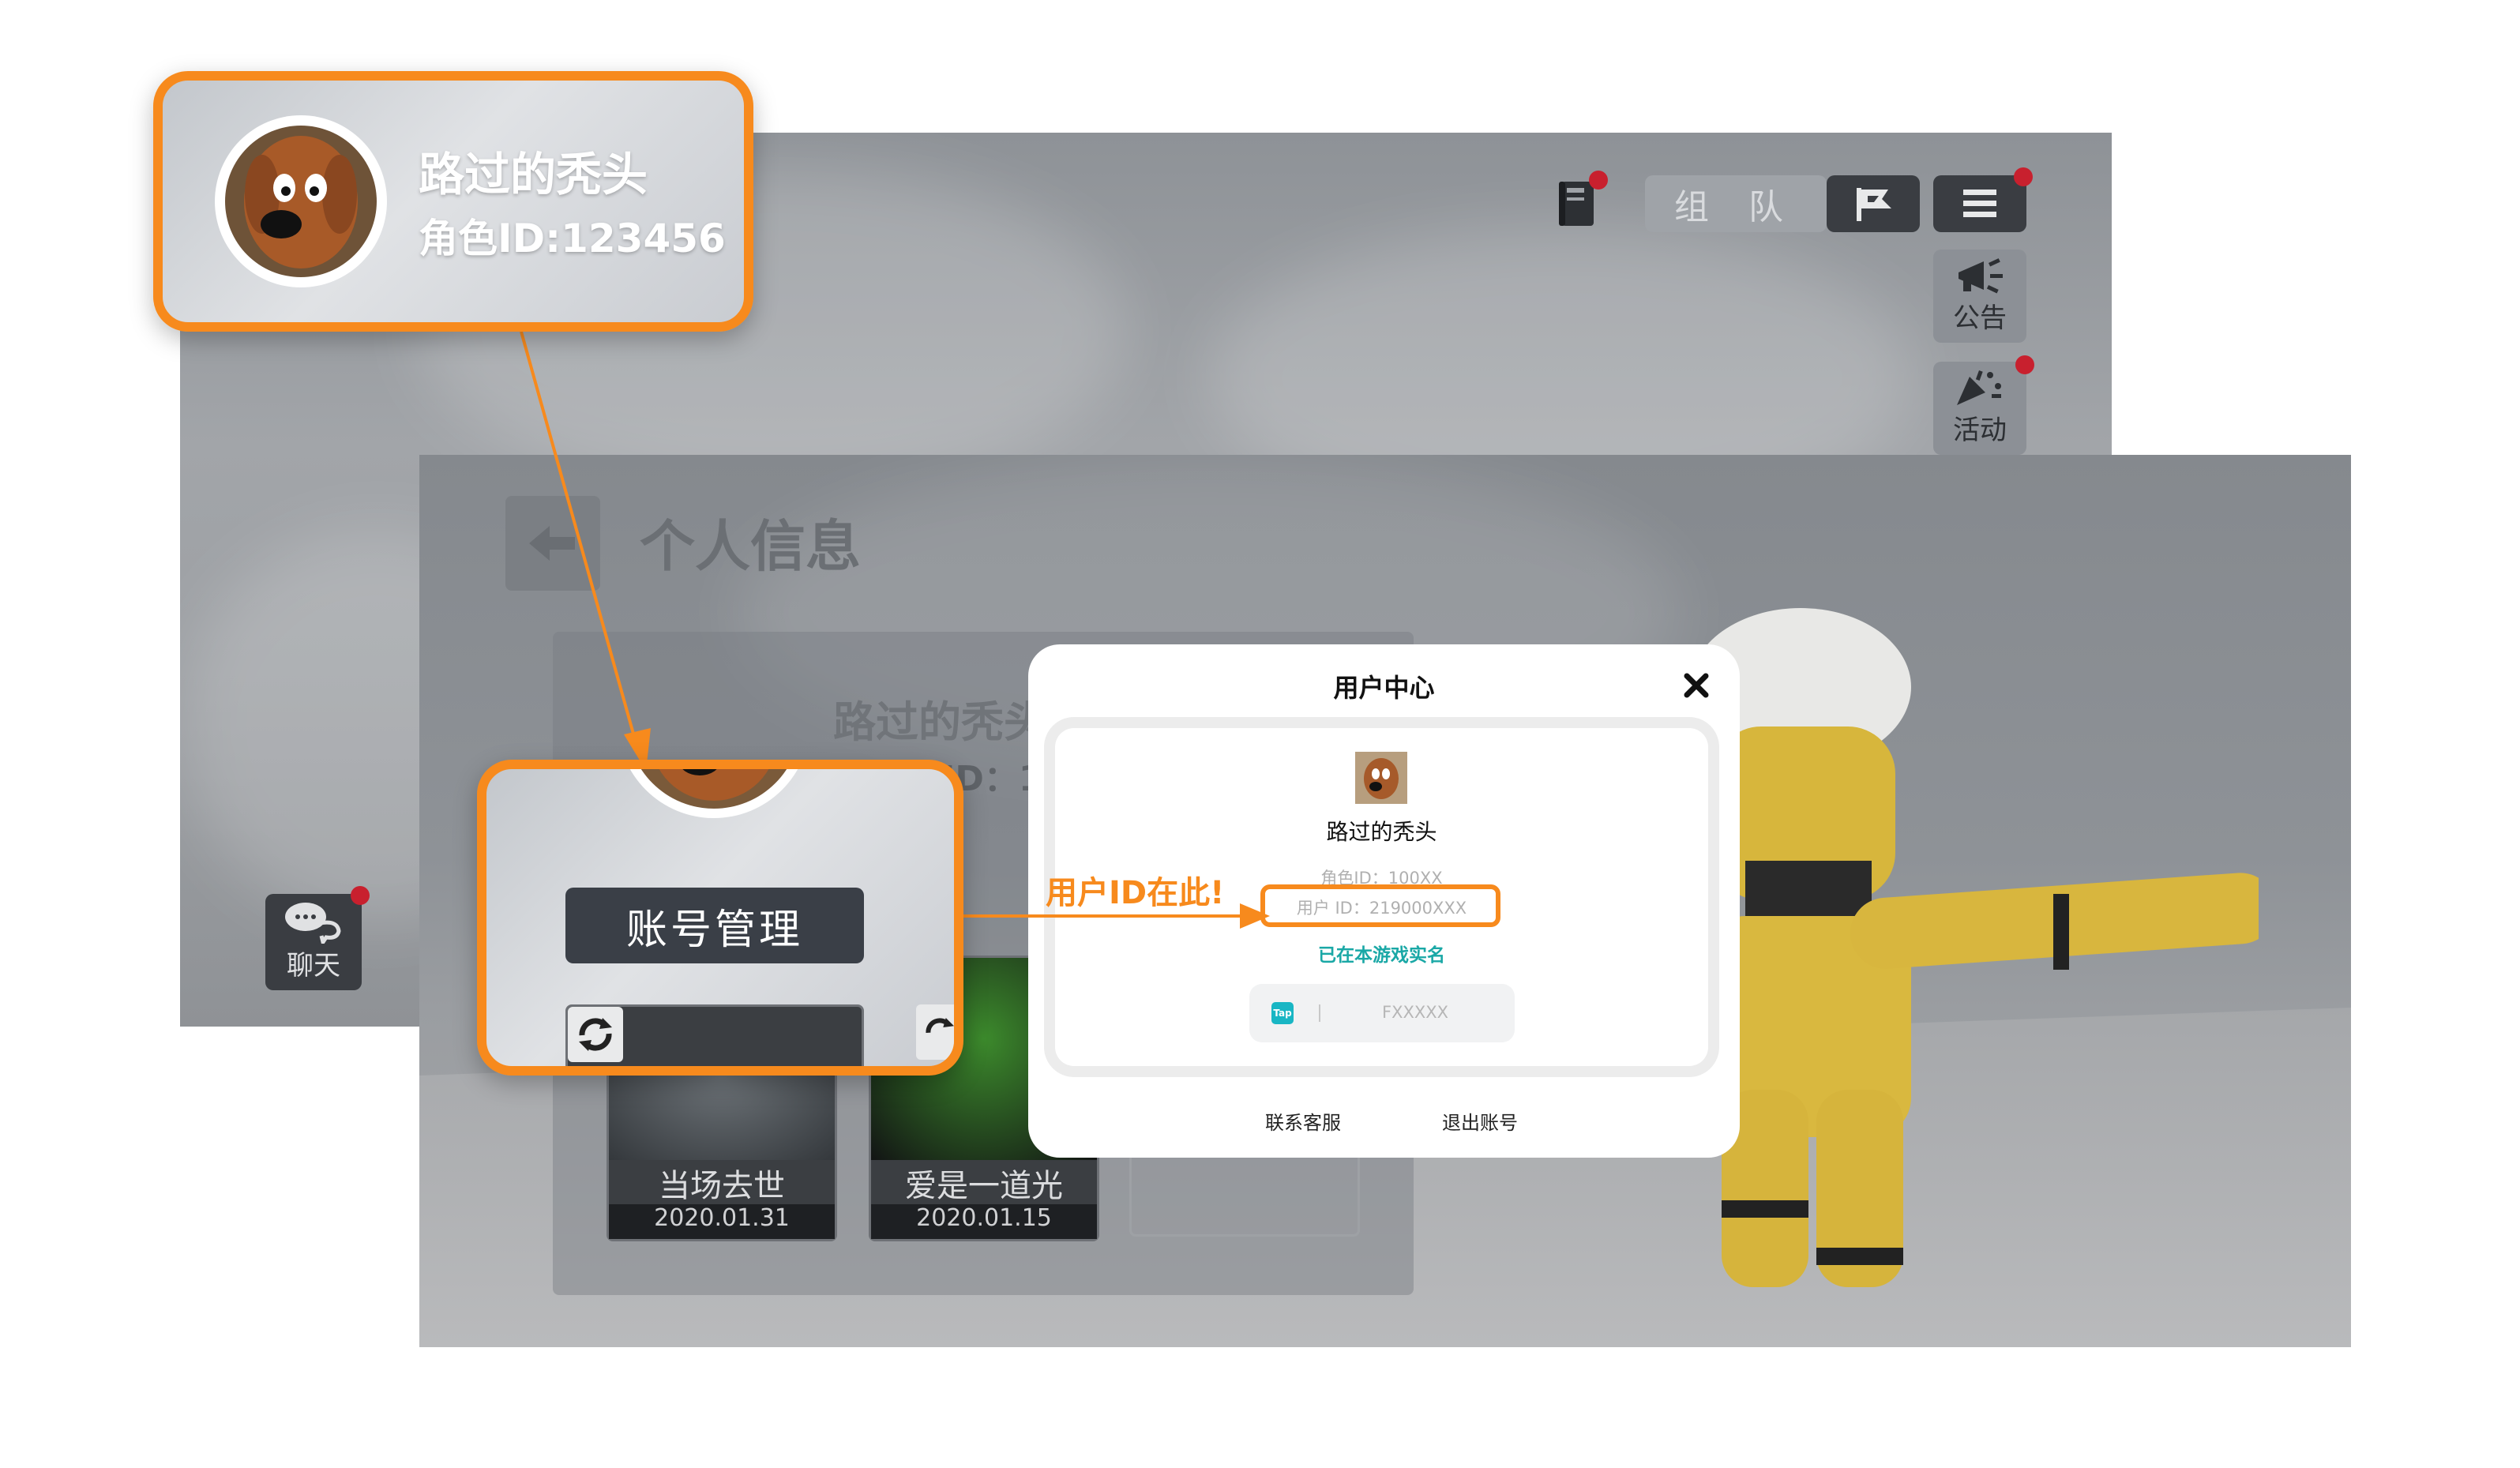 The image size is (2520, 1468). I want to click on user-avatar, so click(1381, 778).